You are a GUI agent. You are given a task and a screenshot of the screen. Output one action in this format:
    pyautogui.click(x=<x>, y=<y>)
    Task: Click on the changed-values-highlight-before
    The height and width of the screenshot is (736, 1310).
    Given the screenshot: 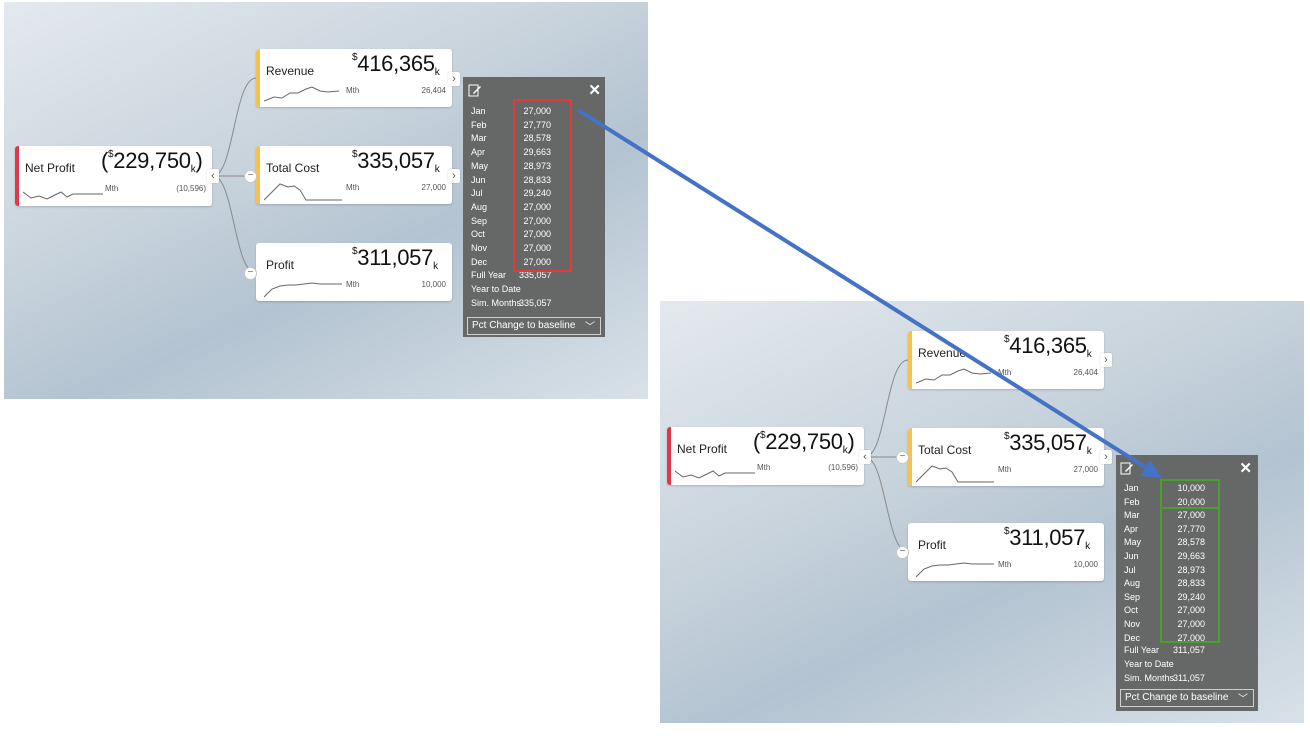 What is the action you would take?
    pyautogui.click(x=542, y=185)
    